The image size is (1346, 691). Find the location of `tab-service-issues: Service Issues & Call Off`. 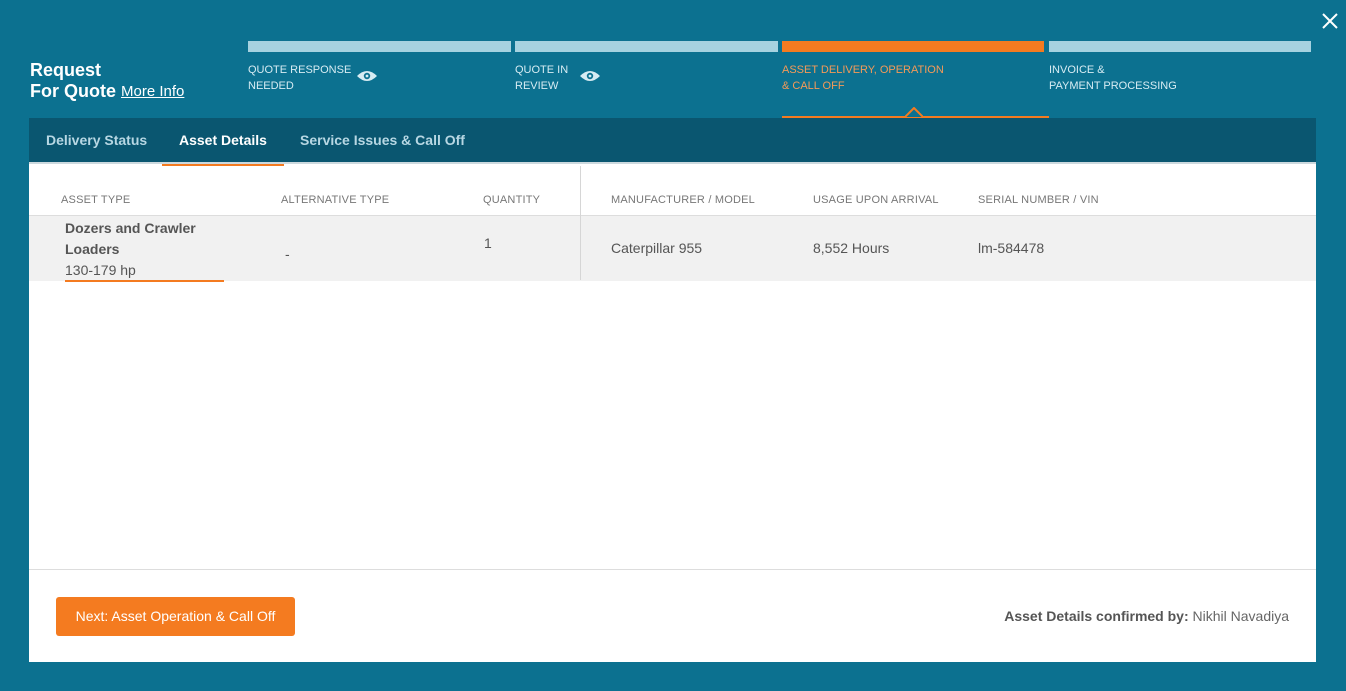

tab-service-issues: Service Issues & Call Off is located at coordinates (382, 141).